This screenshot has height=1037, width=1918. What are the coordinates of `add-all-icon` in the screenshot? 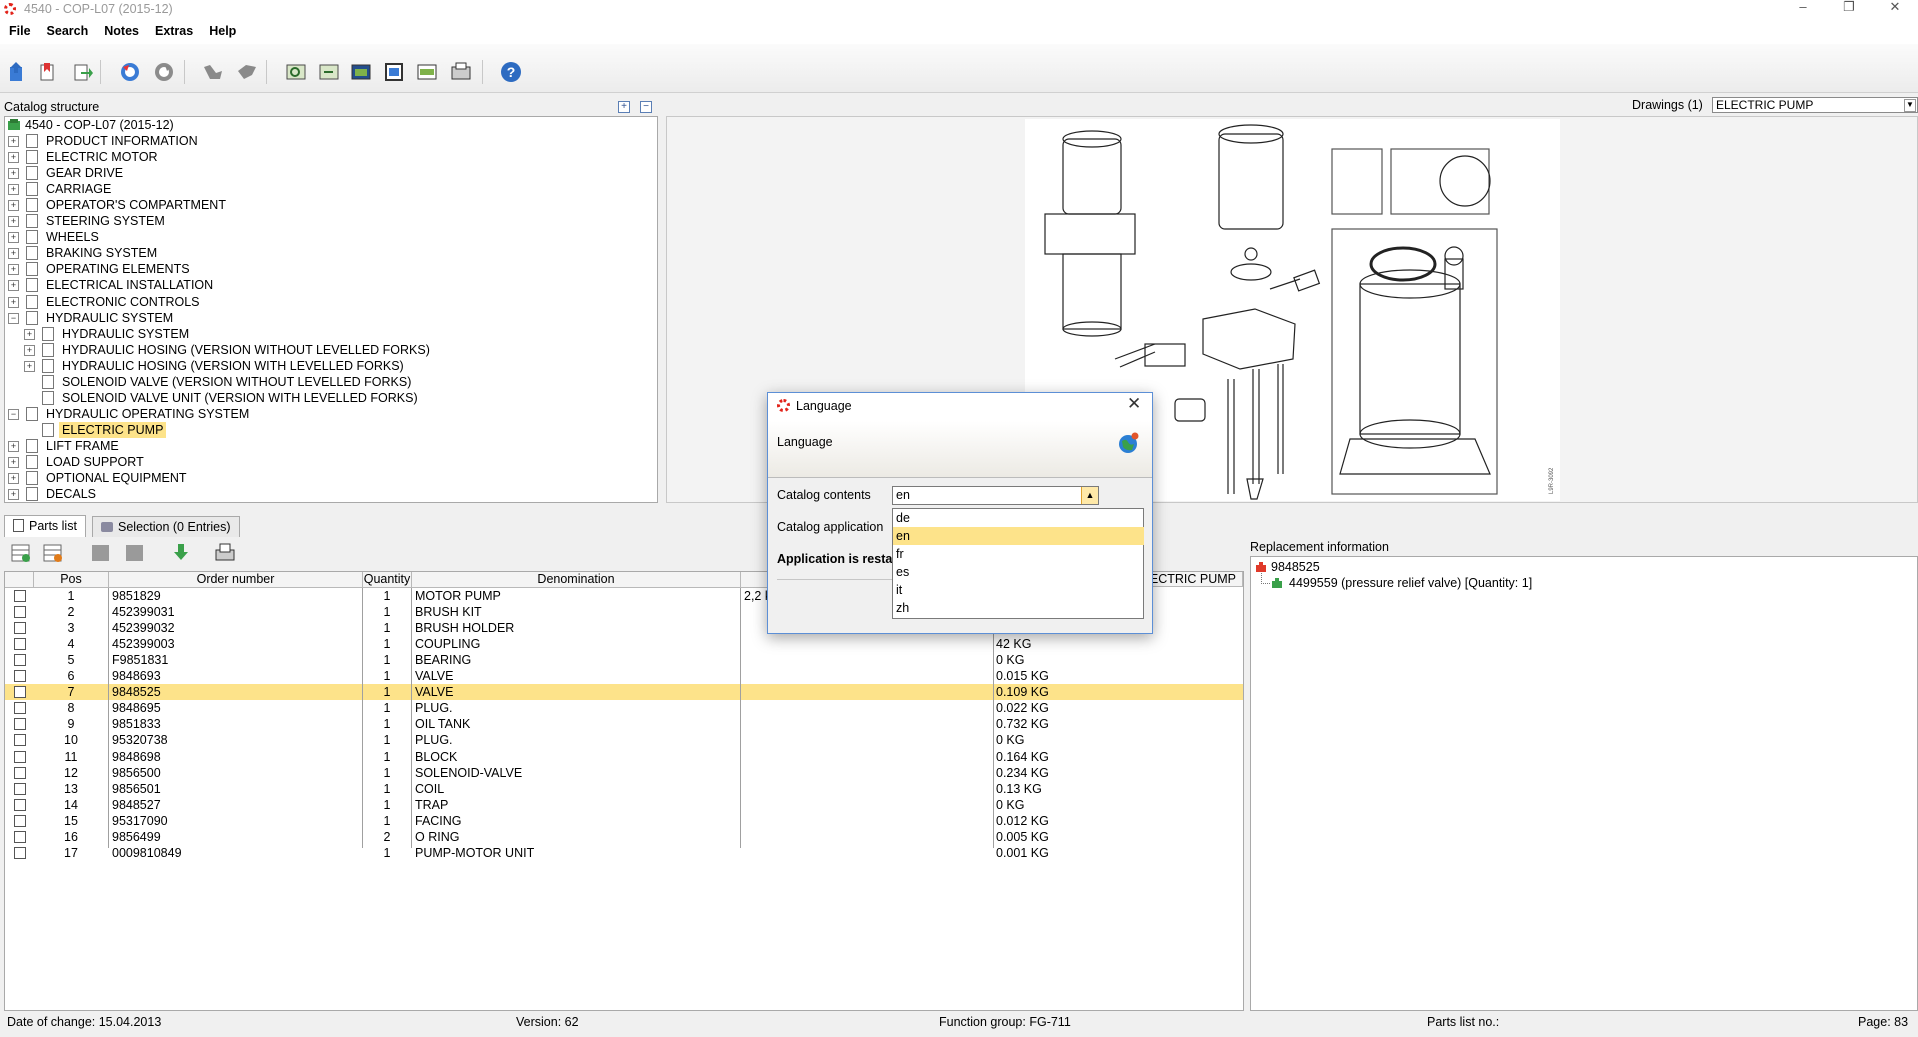 It's located at (53, 553).